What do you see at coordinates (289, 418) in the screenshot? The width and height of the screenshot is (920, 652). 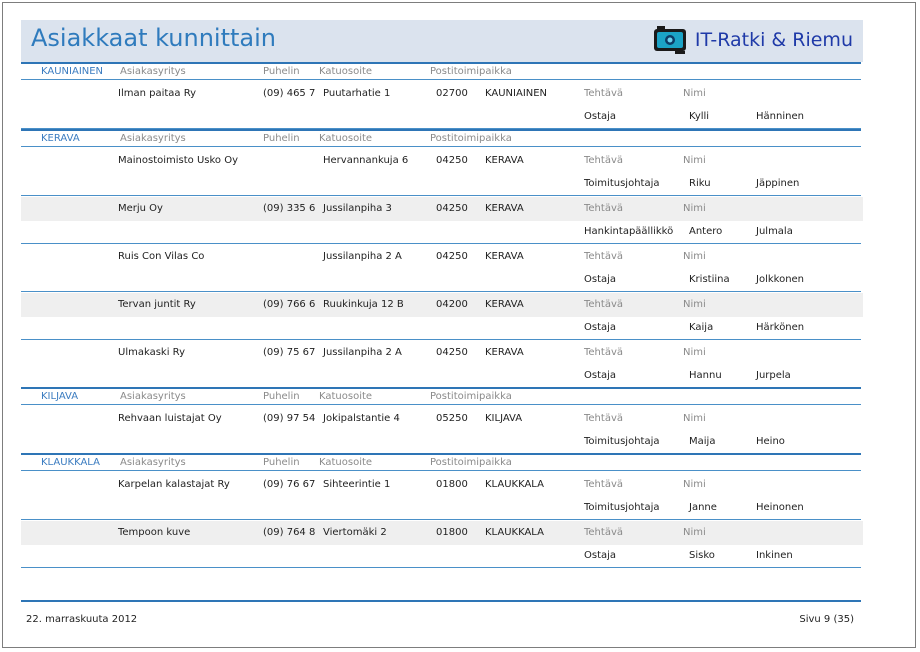 I see `customer-phone: (09) 97 54` at bounding box center [289, 418].